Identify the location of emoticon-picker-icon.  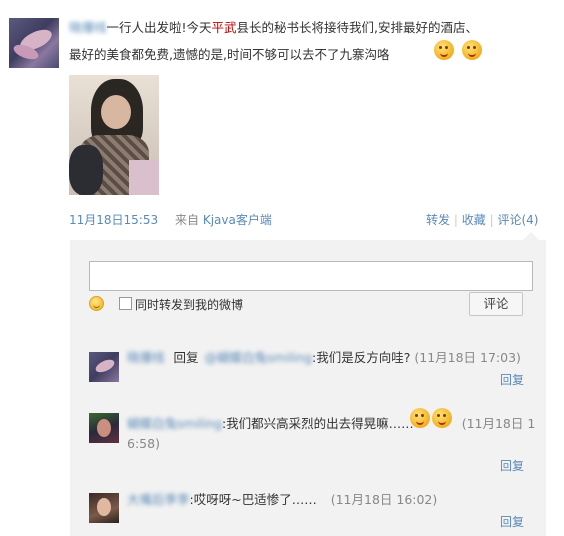
(96, 303).